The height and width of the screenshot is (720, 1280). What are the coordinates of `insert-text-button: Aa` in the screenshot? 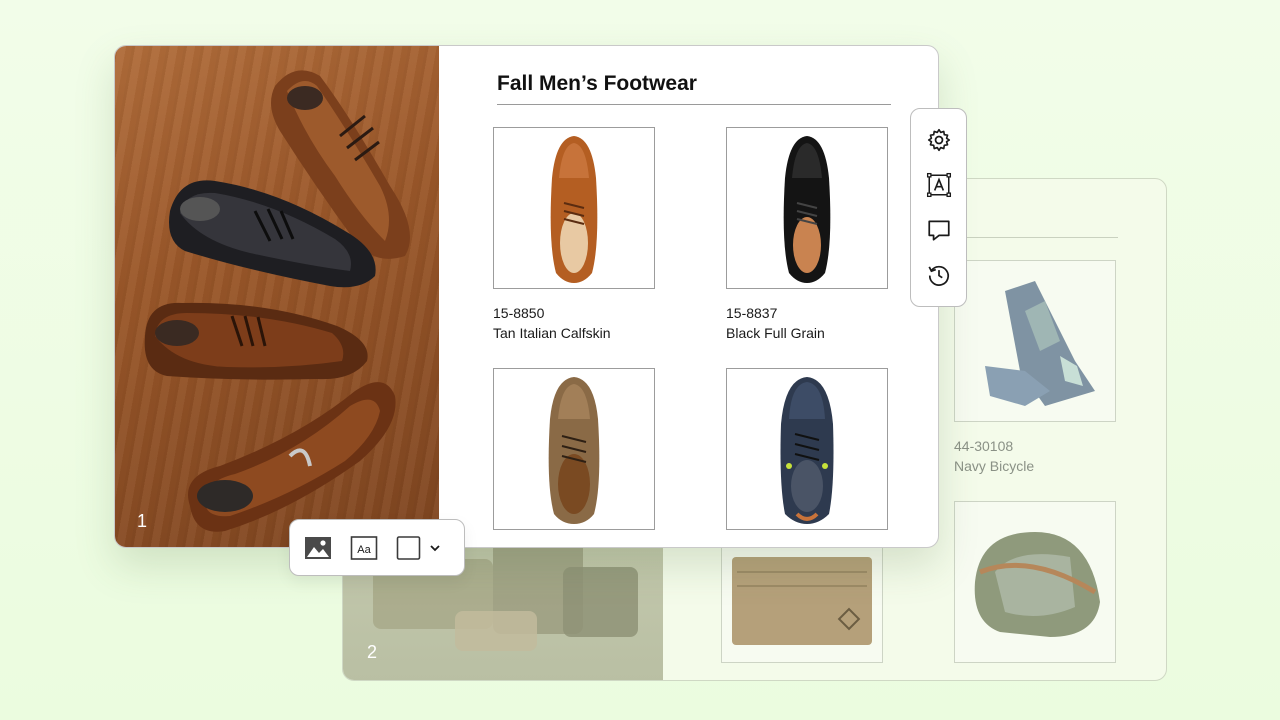 It's located at (364, 548).